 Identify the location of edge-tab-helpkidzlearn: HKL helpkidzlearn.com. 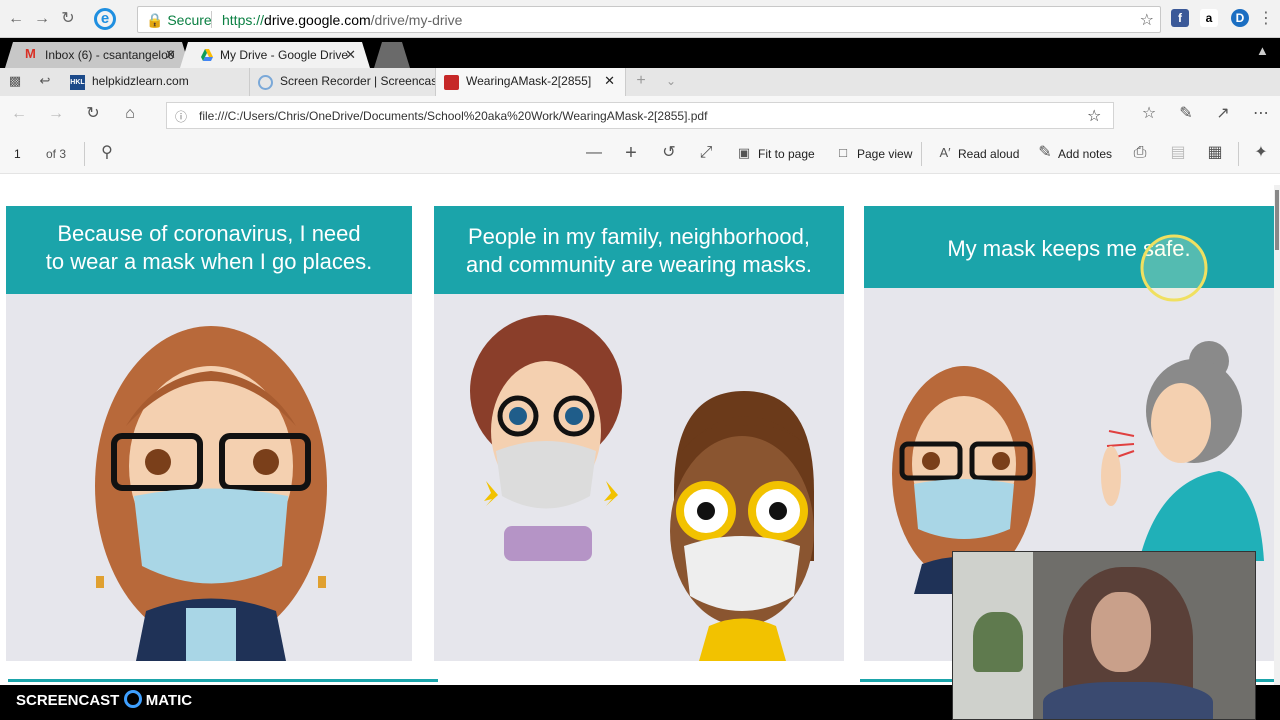
(156, 82).